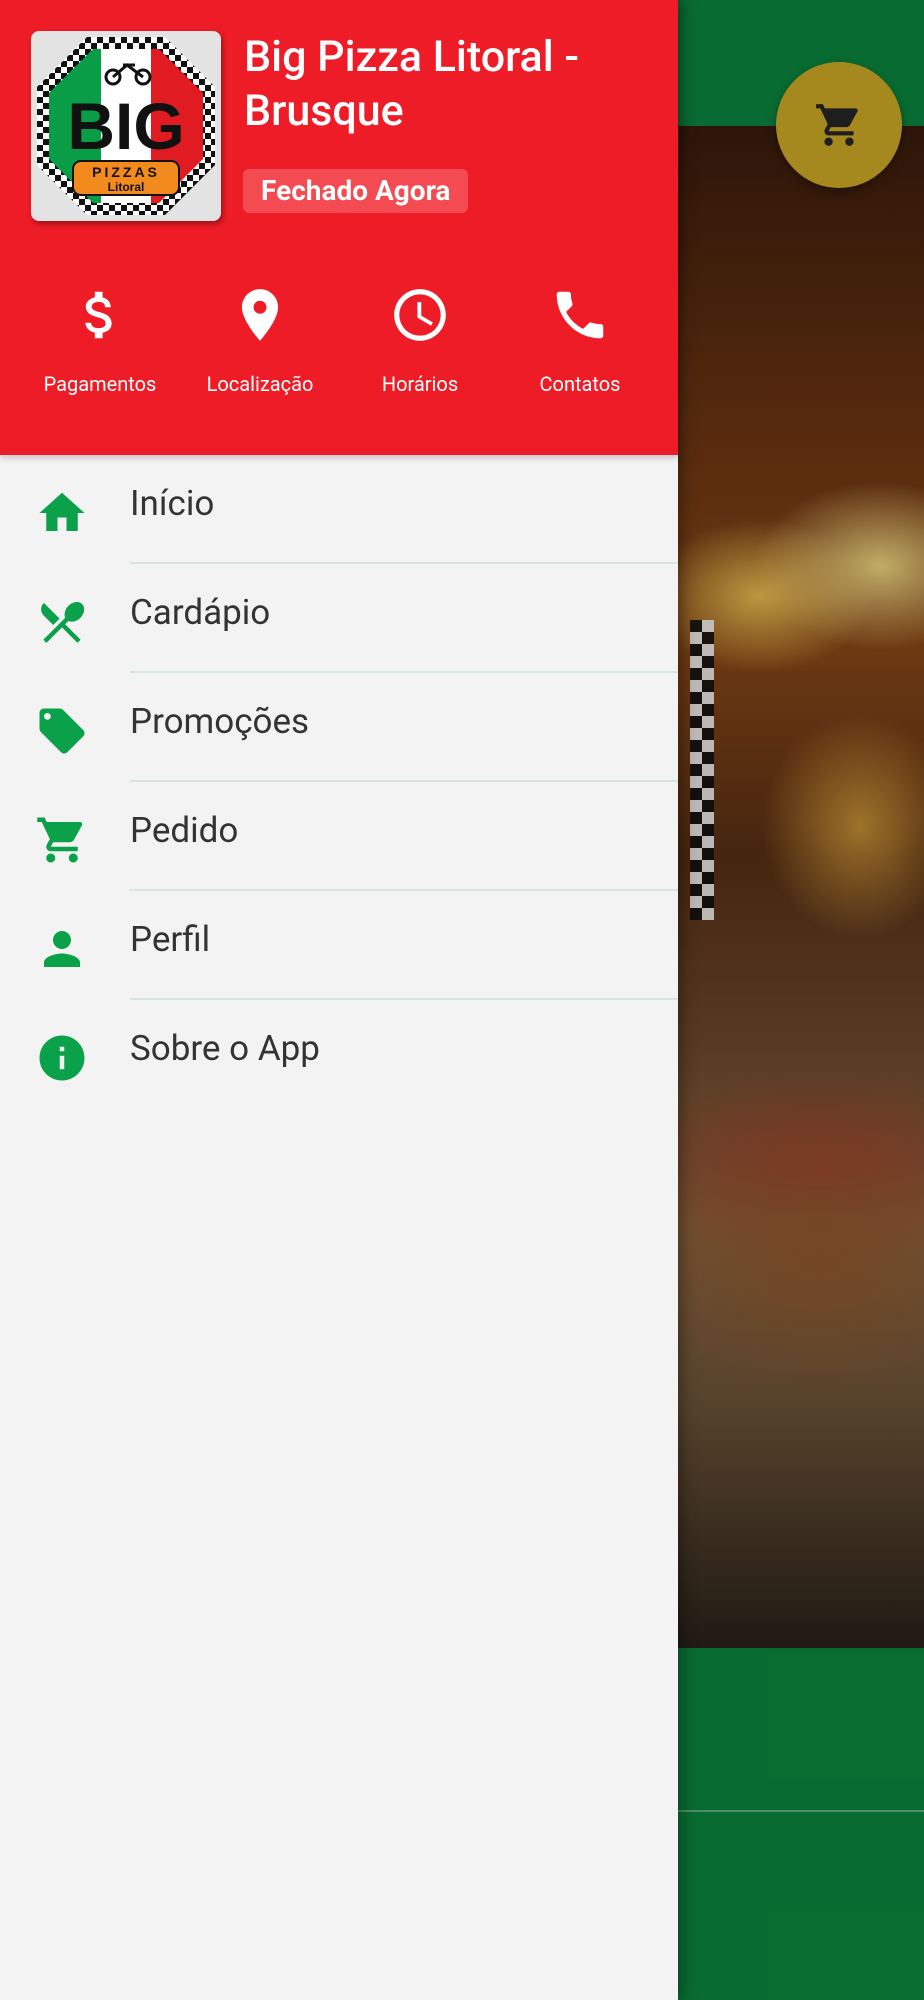 The width and height of the screenshot is (924, 2000). I want to click on store-name: Big Pizza Litoral - Brusque, so click(411, 84).